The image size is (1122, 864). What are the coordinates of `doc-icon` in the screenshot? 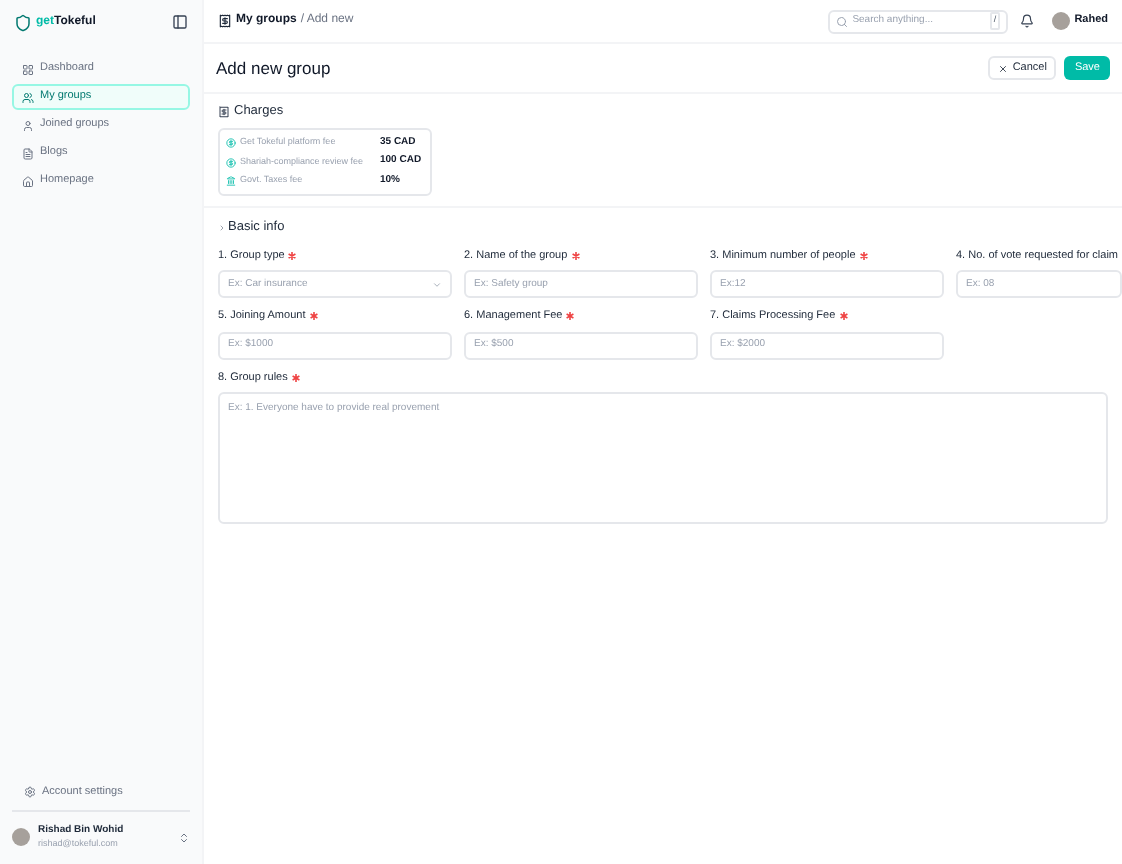 It's located at (28, 153).